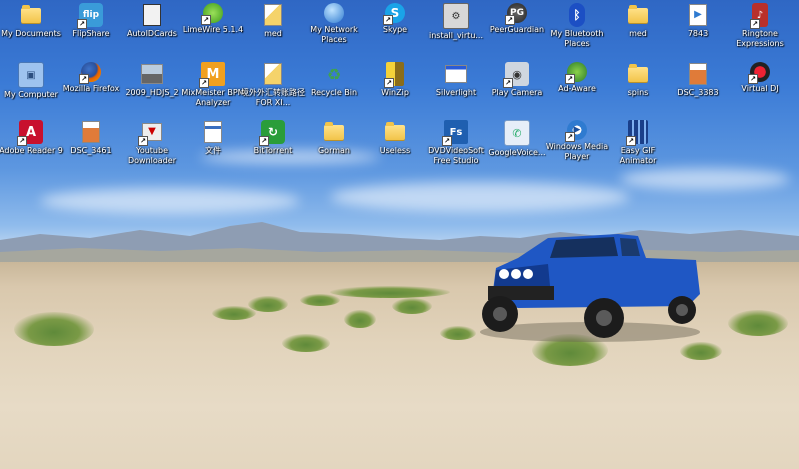  What do you see at coordinates (152, 155) in the screenshot?
I see `icon-label: Youtube Downloader` at bounding box center [152, 155].